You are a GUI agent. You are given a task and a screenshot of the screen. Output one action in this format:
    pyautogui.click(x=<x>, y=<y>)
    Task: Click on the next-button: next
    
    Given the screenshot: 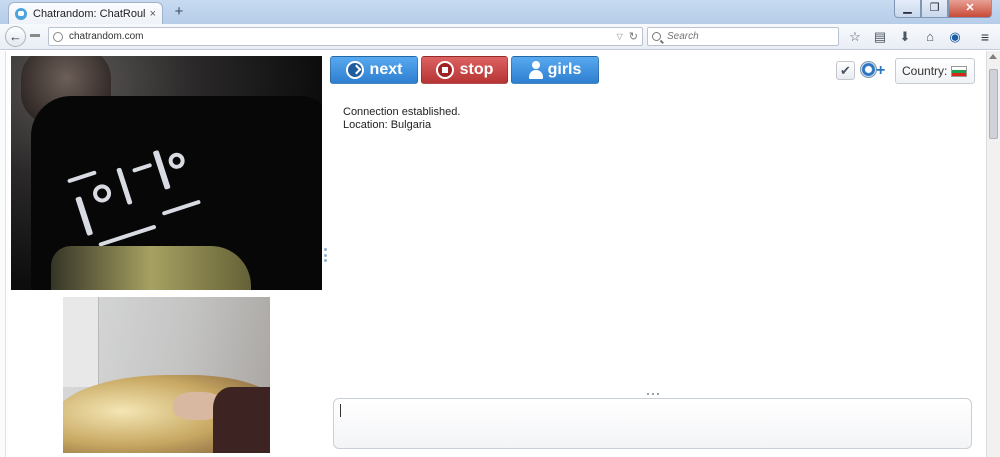 What is the action you would take?
    pyautogui.click(x=374, y=70)
    